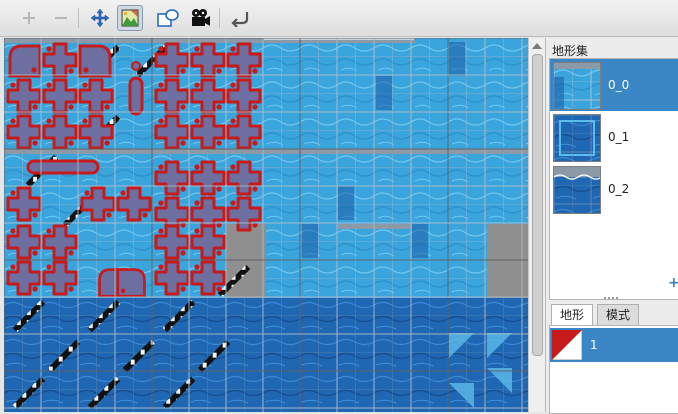 This screenshot has height=414, width=678. I want to click on terrain-item-label: 0_1, so click(619, 137).